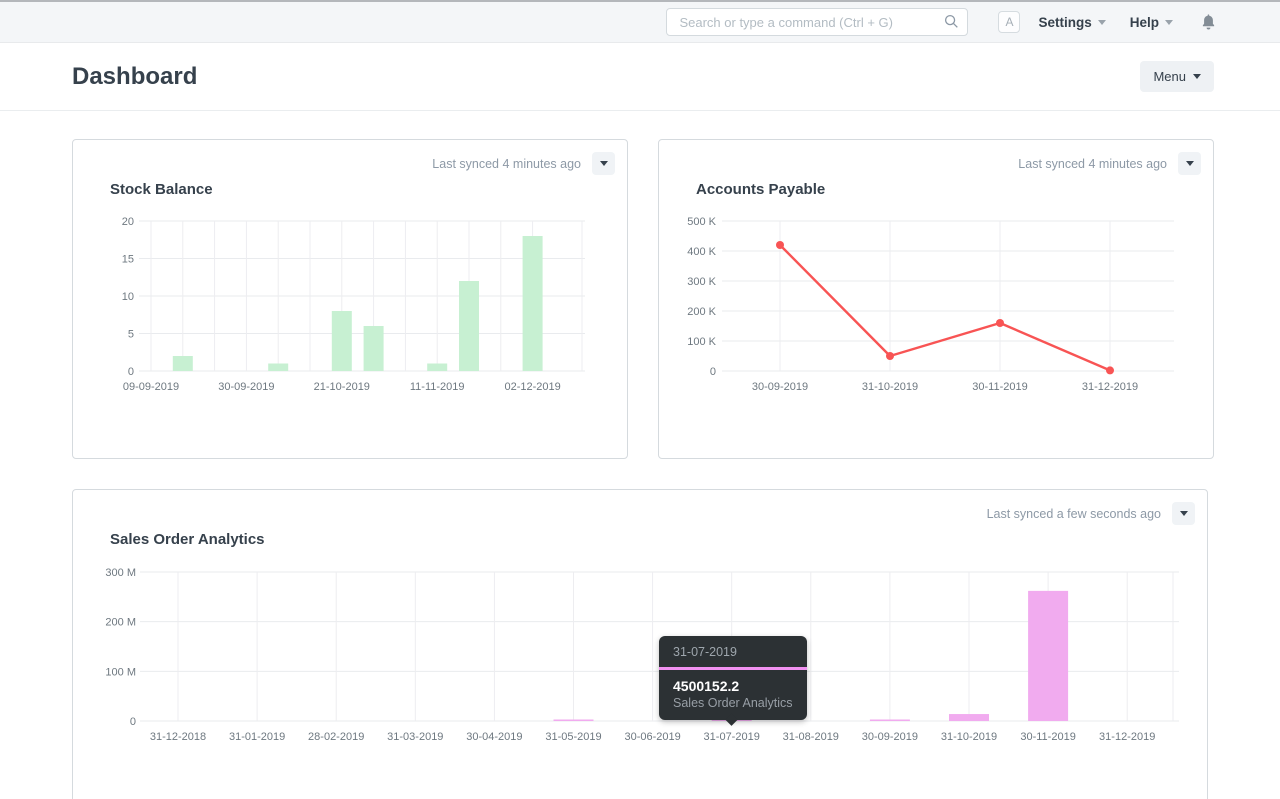  Describe the element at coordinates (120, 623) in the screenshot. I see `y-axis-label: 200 M` at that location.